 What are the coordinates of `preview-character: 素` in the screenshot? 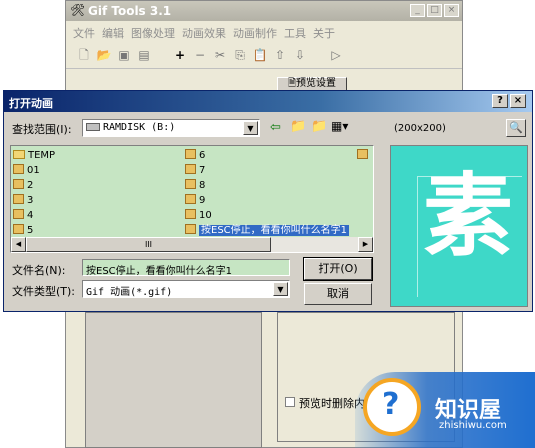 It's located at (468, 216).